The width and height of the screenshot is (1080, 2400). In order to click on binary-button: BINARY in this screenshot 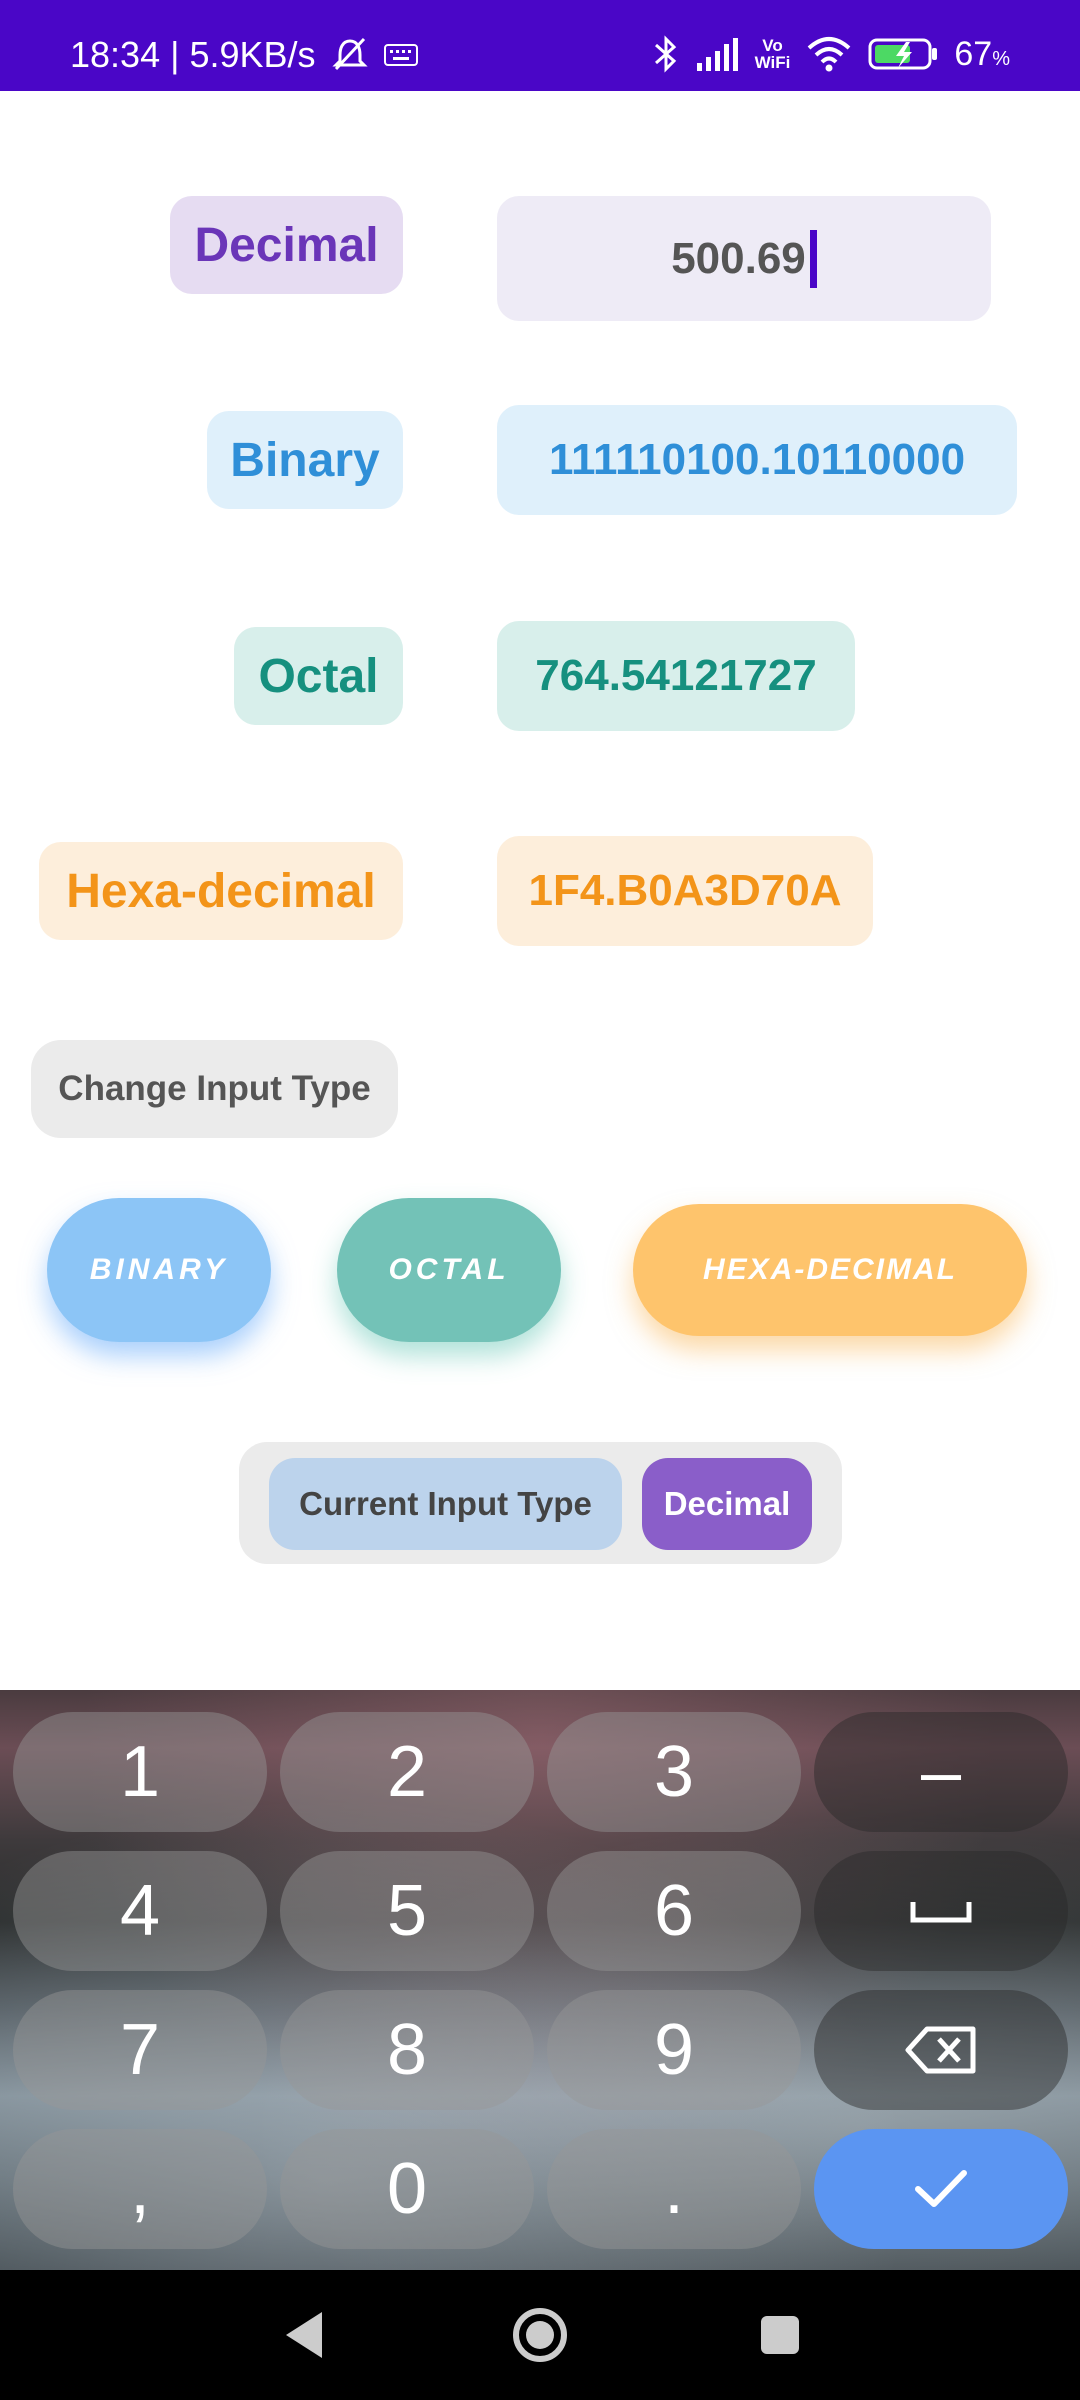, I will do `click(159, 1270)`.